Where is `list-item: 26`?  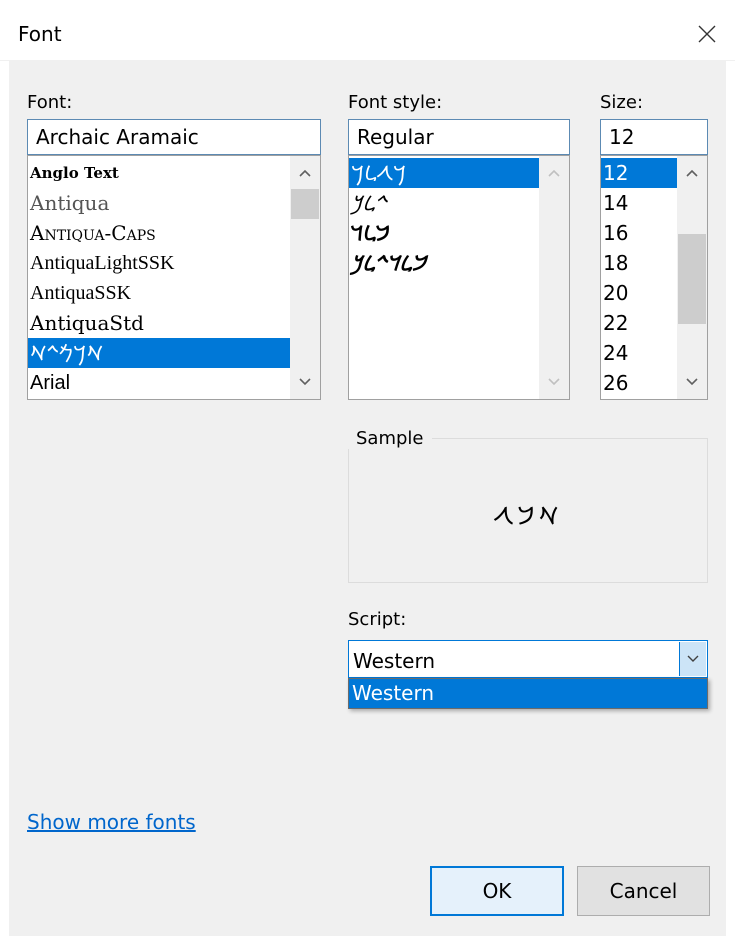
list-item: 26 is located at coordinates (639, 383).